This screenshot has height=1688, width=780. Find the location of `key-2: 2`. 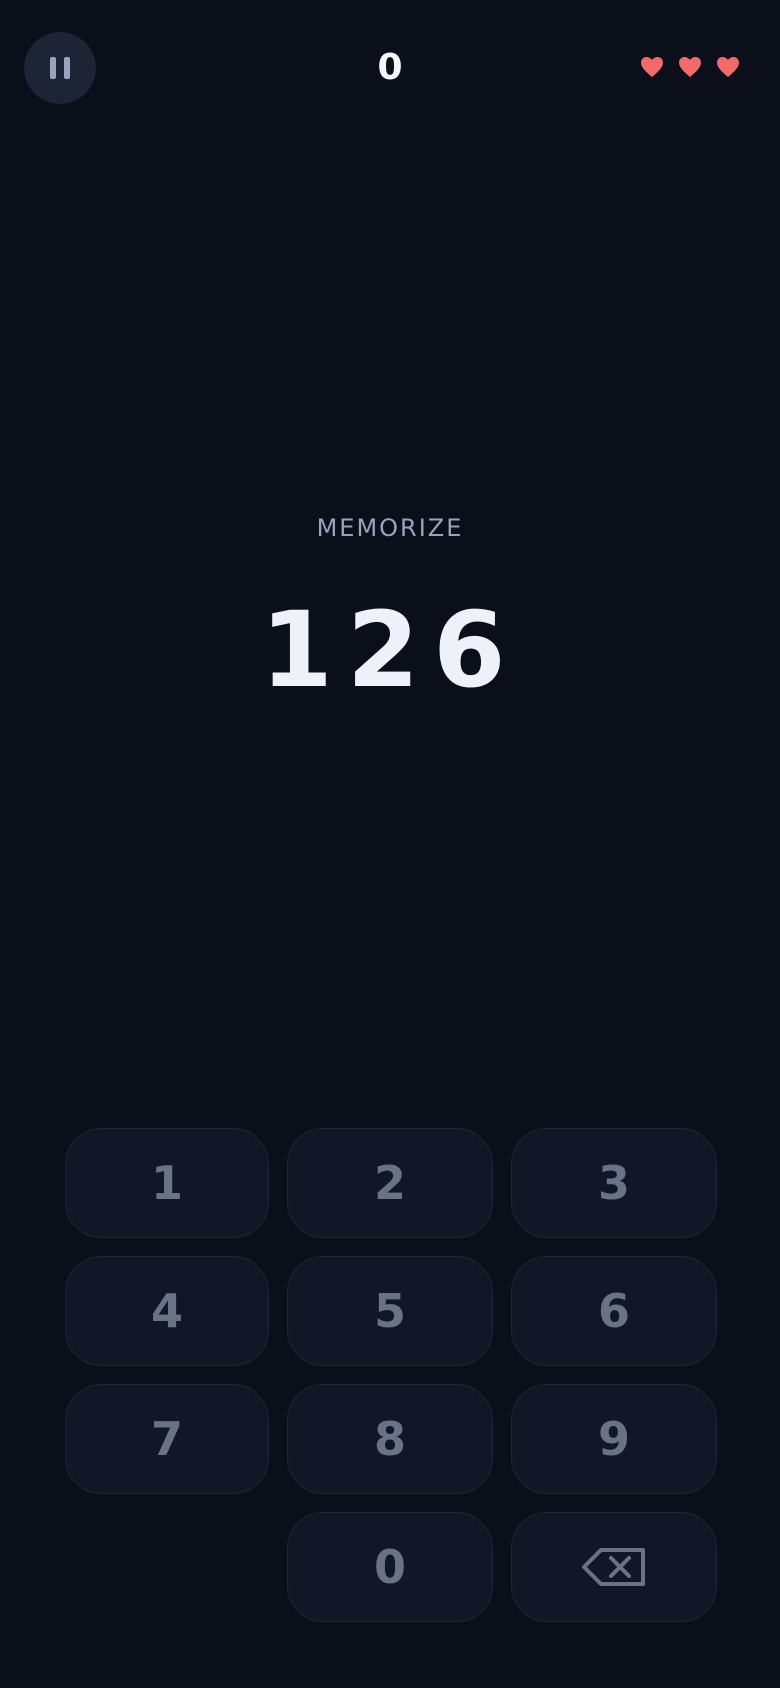

key-2: 2 is located at coordinates (390, 1183).